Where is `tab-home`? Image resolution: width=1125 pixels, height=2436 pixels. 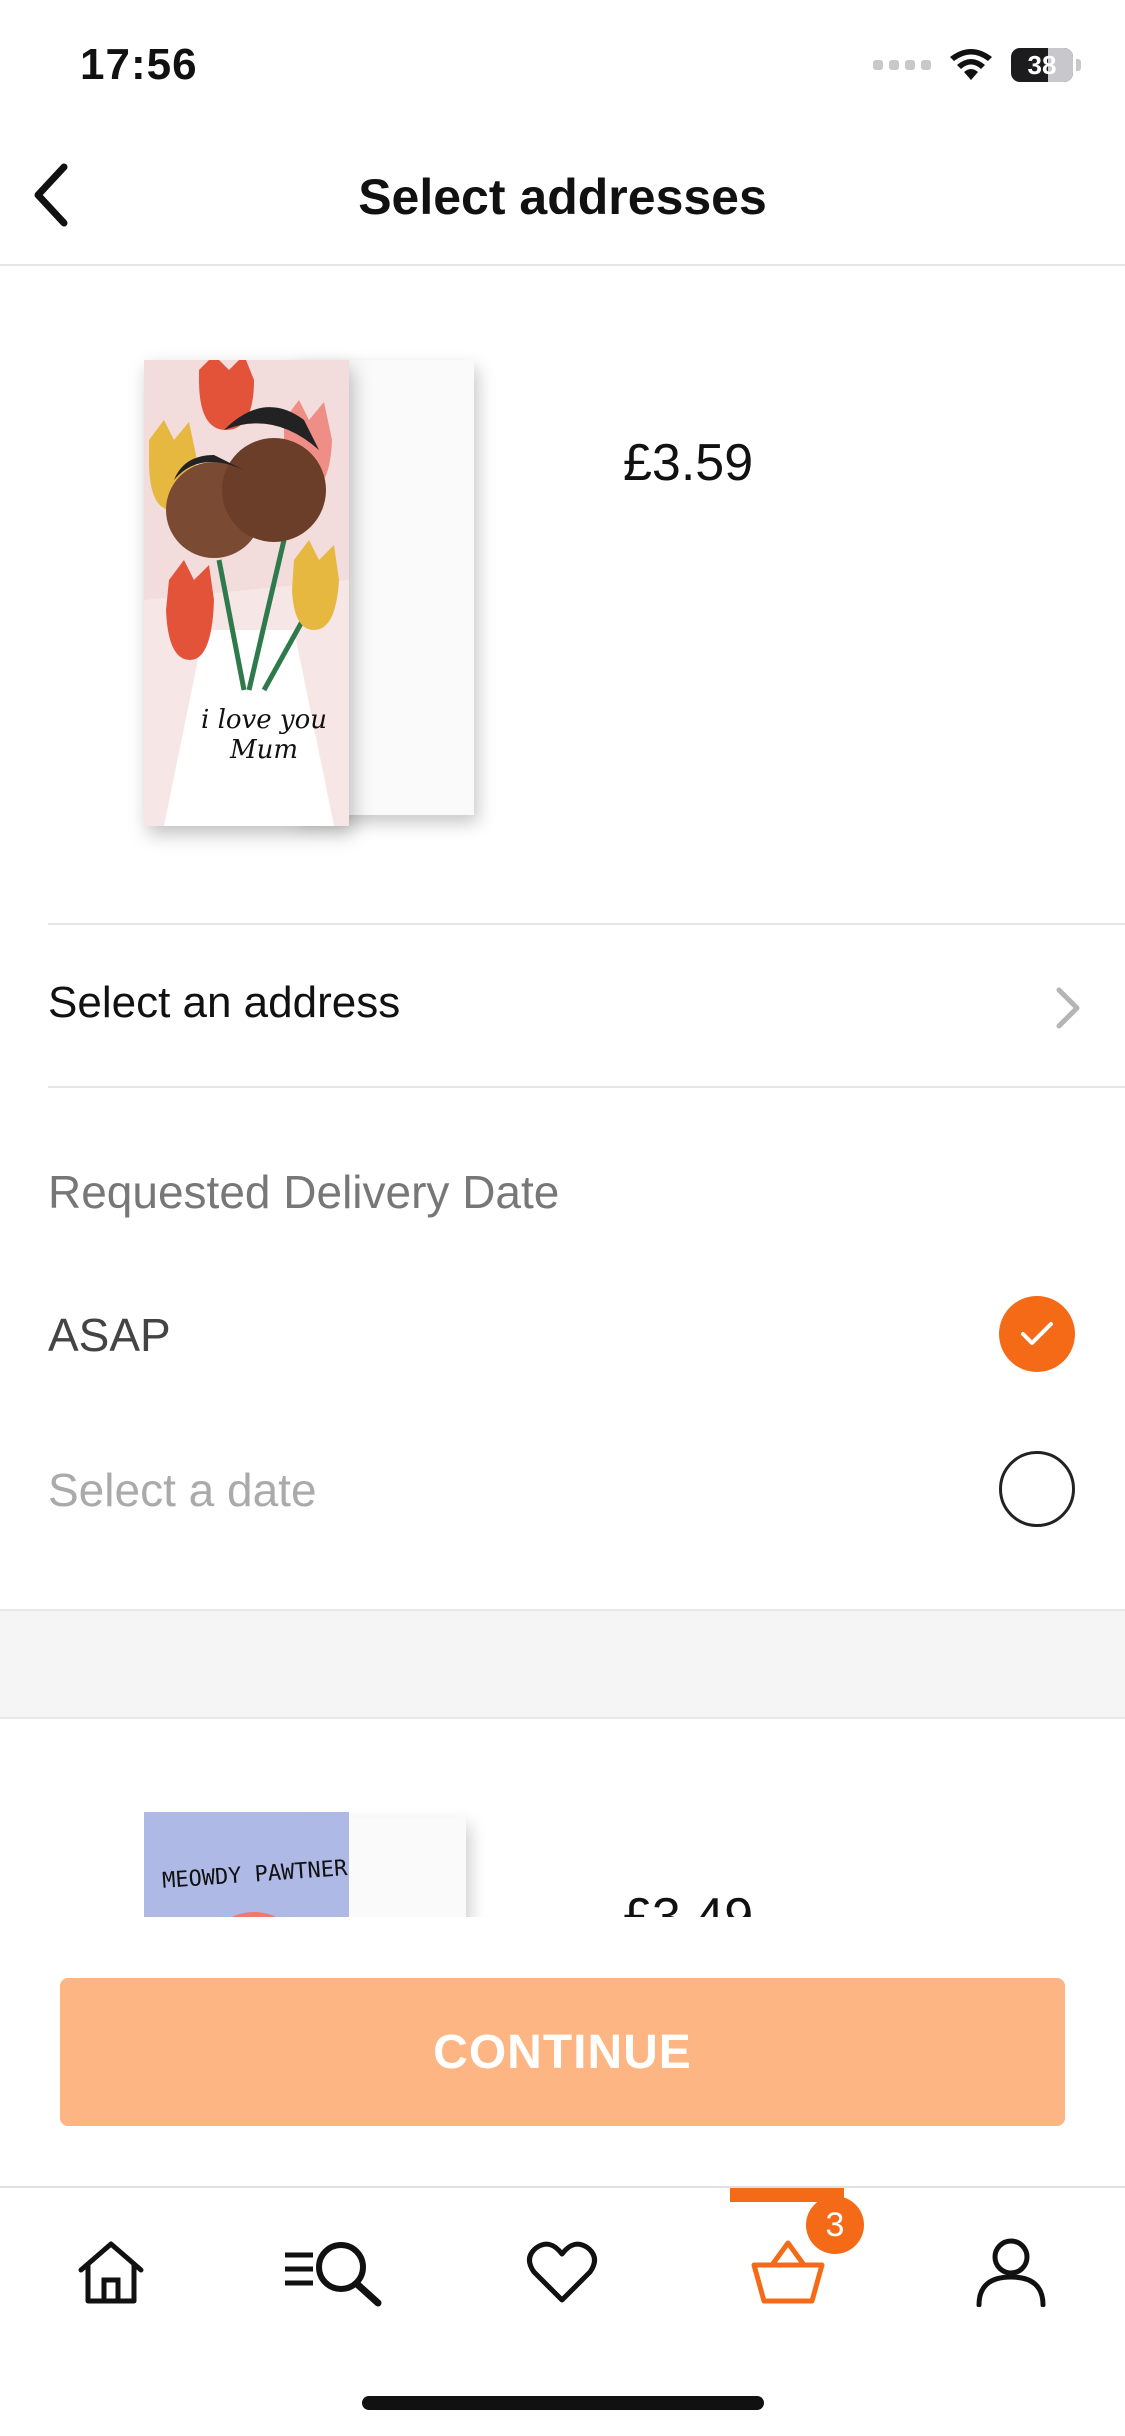
tab-home is located at coordinates (111, 2272).